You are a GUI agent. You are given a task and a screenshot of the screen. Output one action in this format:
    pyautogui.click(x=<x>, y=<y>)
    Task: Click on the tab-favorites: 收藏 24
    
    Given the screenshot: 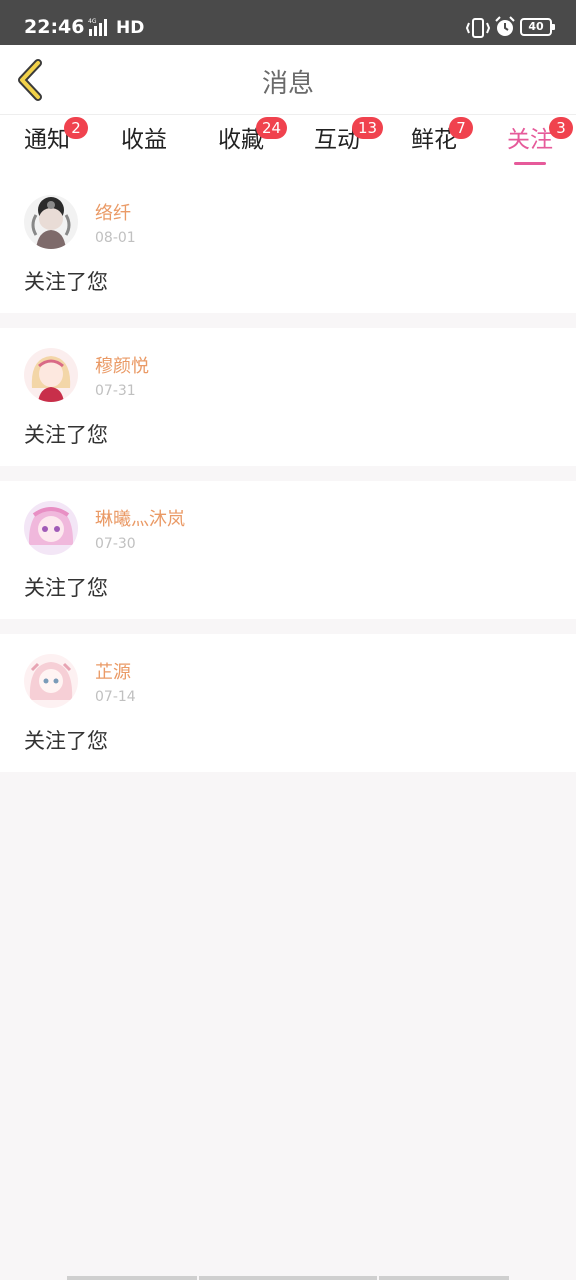 What is the action you would take?
    pyautogui.click(x=252, y=141)
    